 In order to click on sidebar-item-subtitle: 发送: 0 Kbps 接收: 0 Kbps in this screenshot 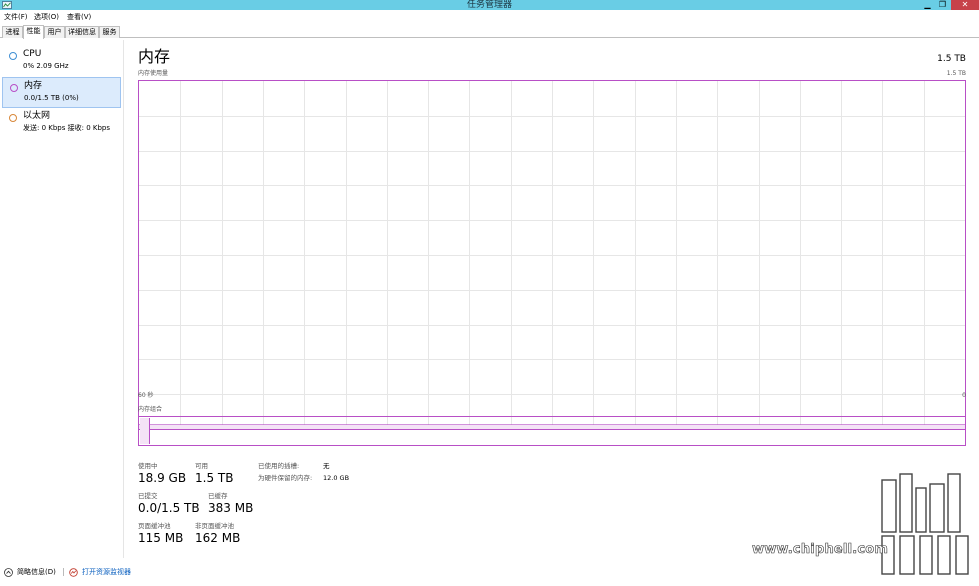, I will do `click(66, 128)`.